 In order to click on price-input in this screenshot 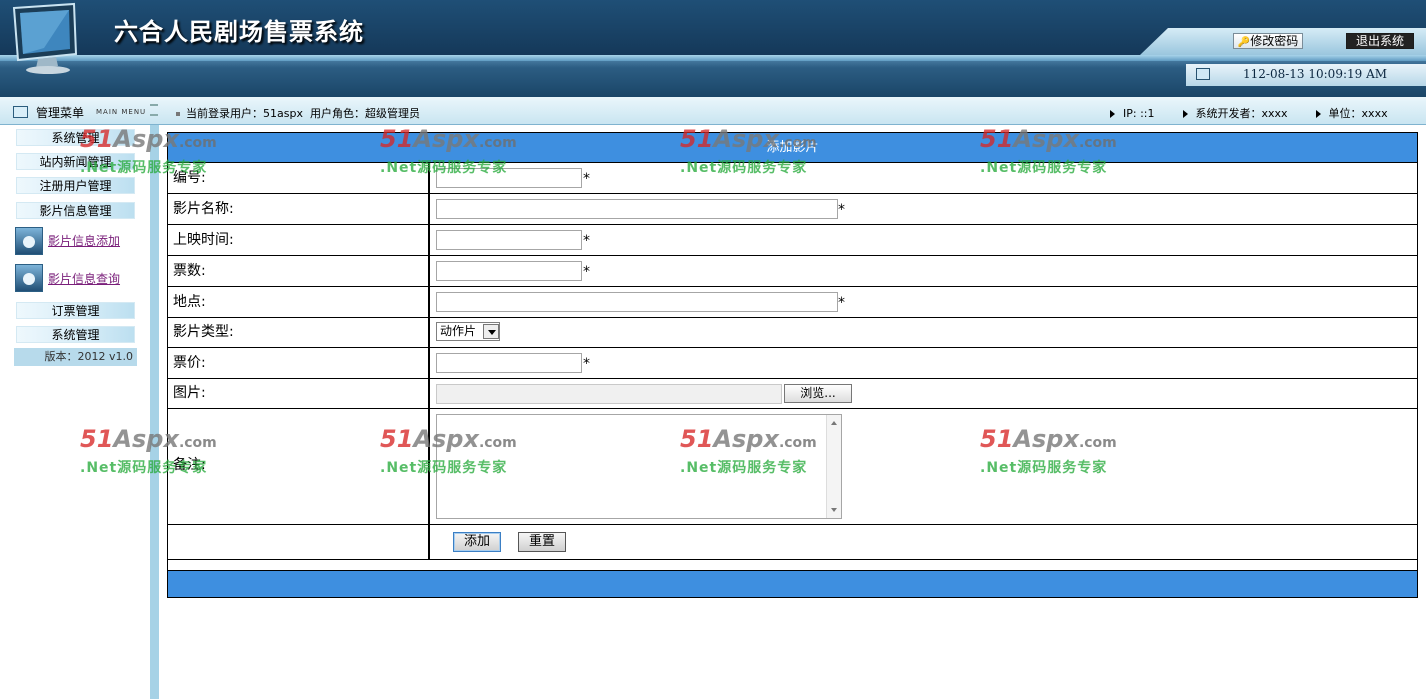, I will do `click(509, 363)`.